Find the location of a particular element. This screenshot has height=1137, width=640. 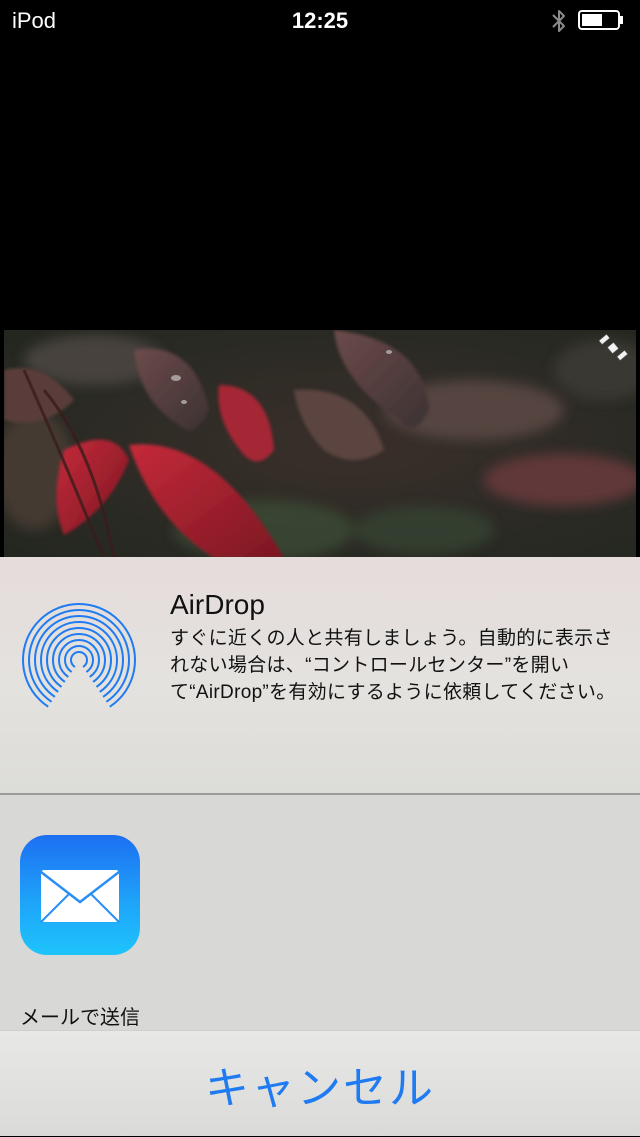

mail-share-button: メールで送信 is located at coordinates (80, 932).